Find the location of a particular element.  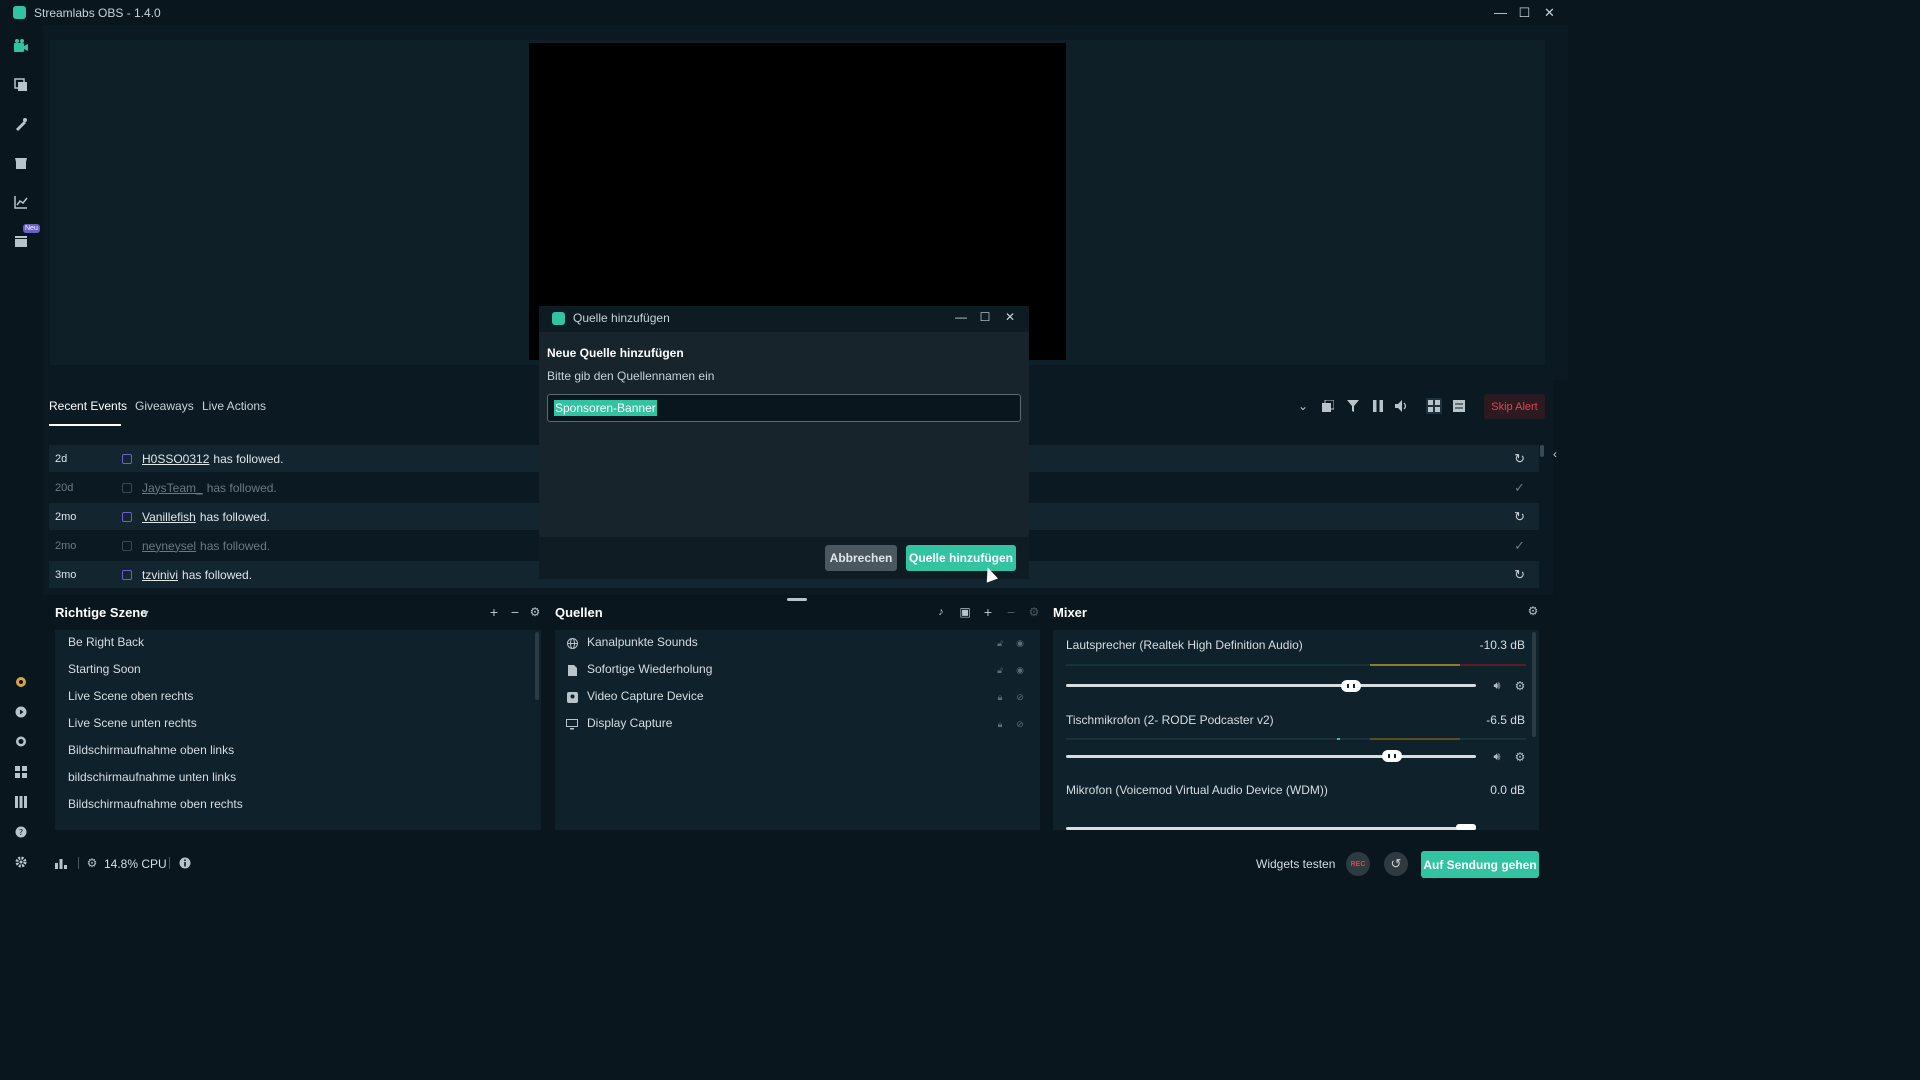

scene-item: bildschirmaufnahme unten links is located at coordinates (152, 777).